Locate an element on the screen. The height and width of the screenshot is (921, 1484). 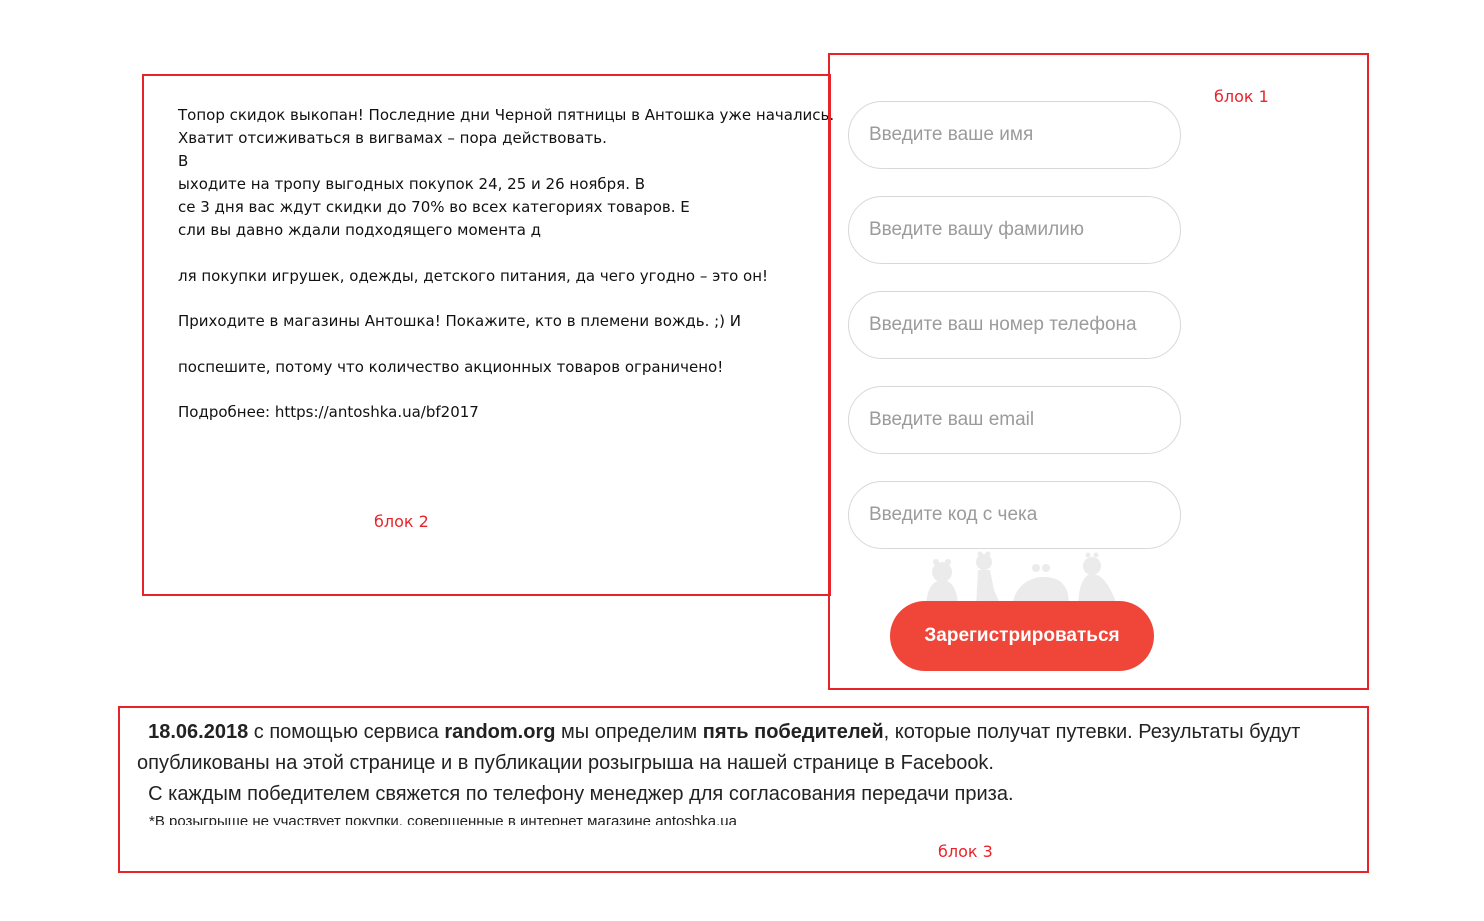
promo-line: В is located at coordinates (183, 161).